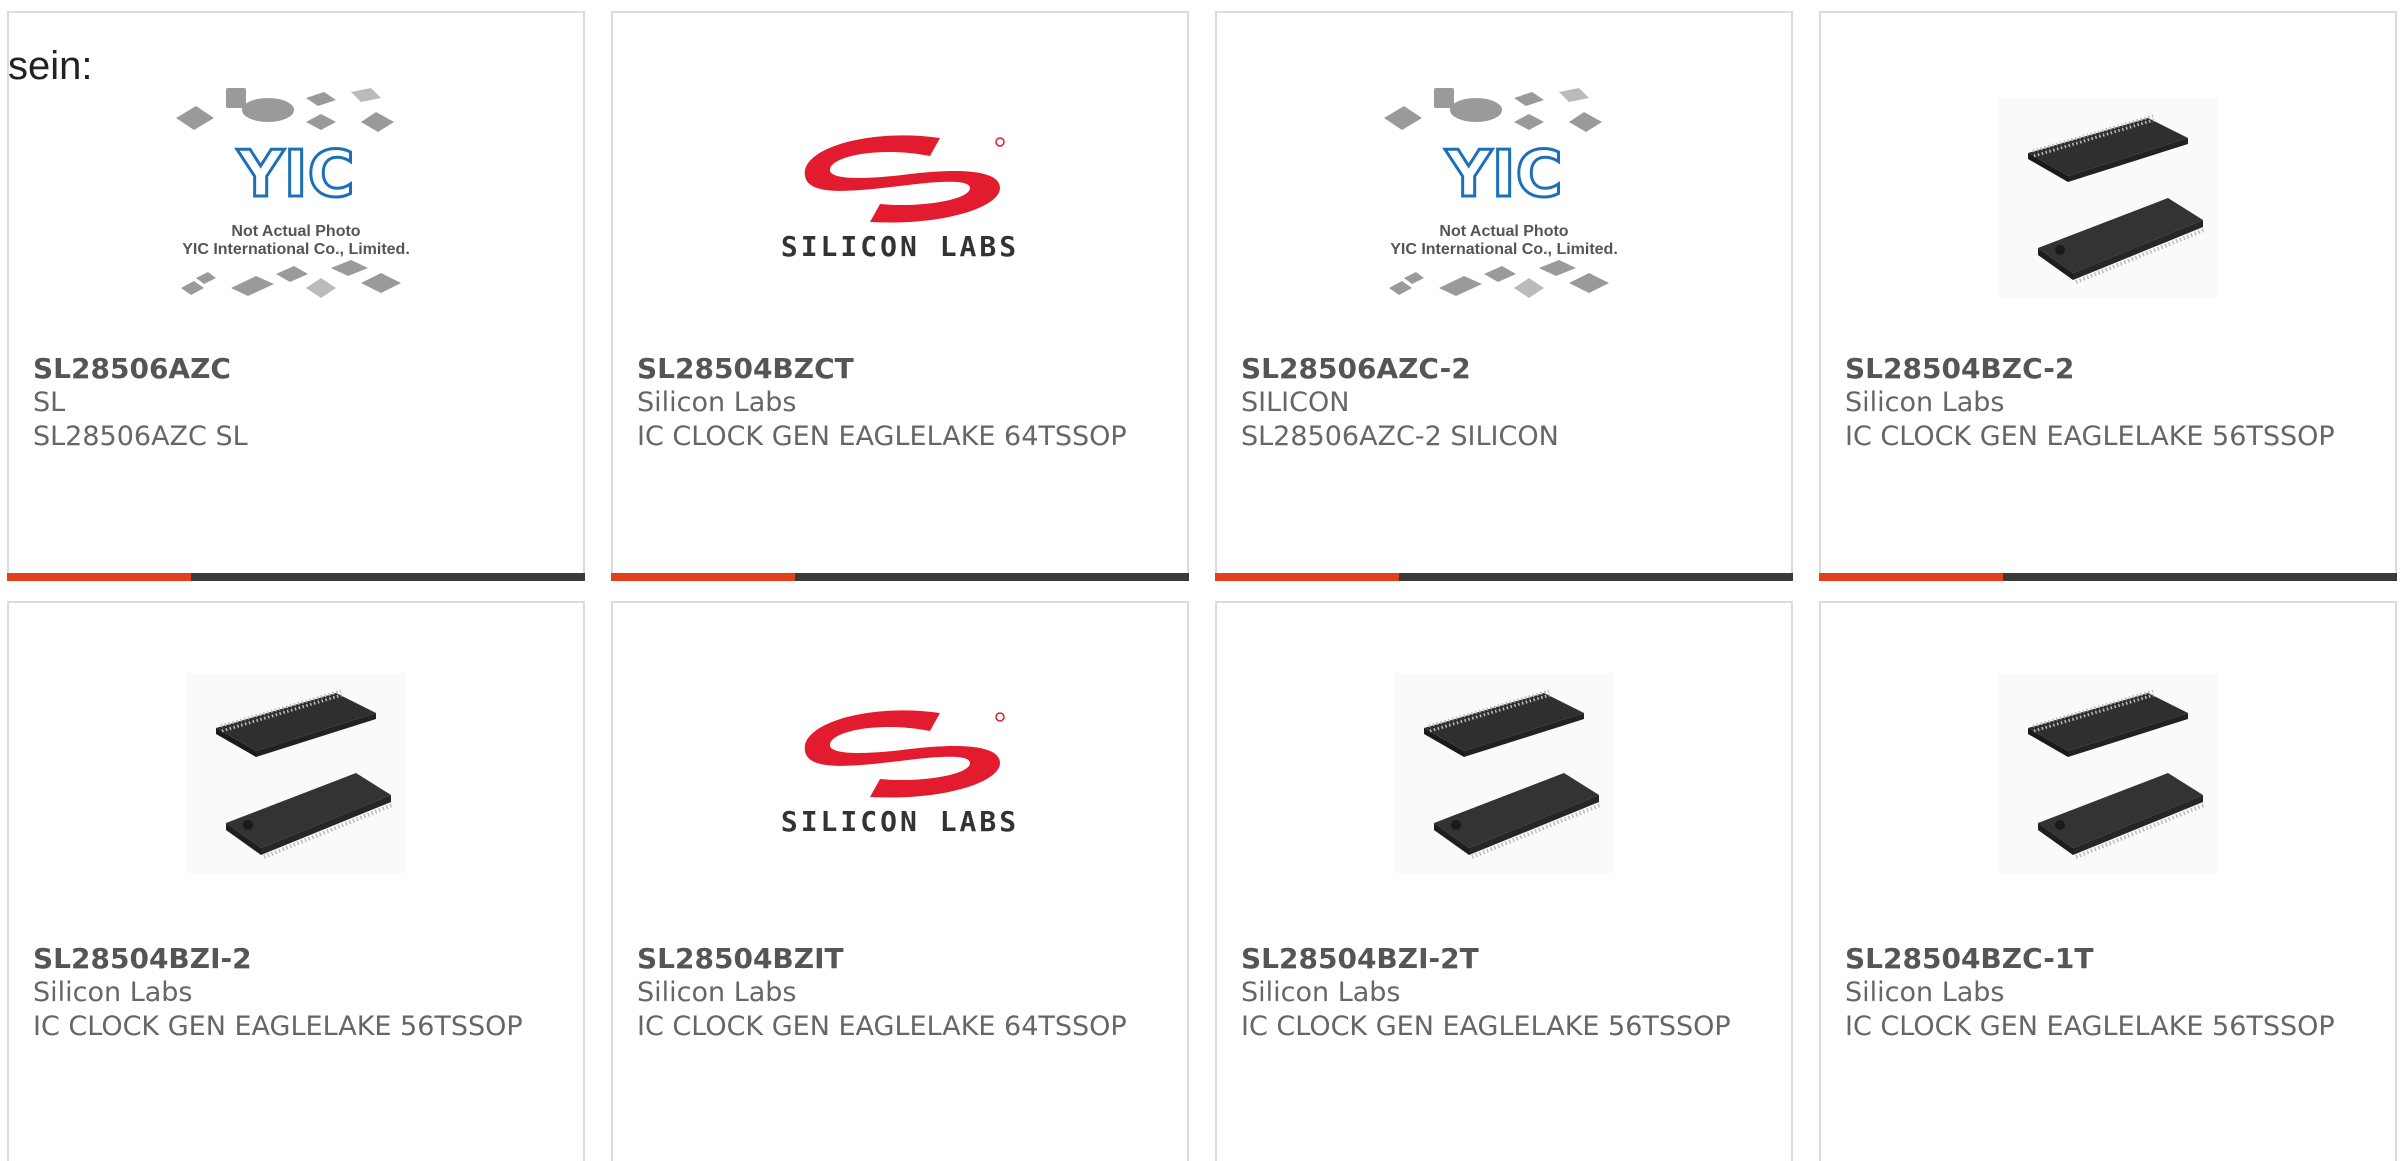  What do you see at coordinates (2110, 959) in the screenshot?
I see `part-number: SL28504BZC-1T` at bounding box center [2110, 959].